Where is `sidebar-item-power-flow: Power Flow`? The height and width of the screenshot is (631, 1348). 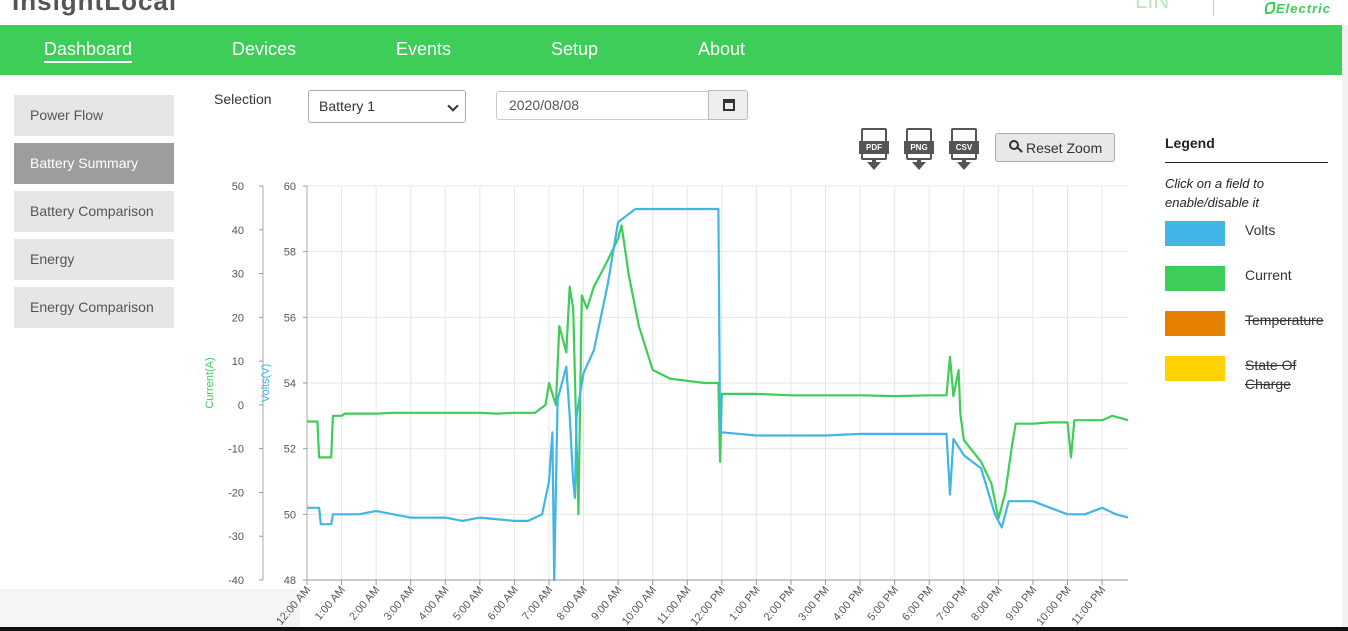 sidebar-item-power-flow: Power Flow is located at coordinates (94, 115).